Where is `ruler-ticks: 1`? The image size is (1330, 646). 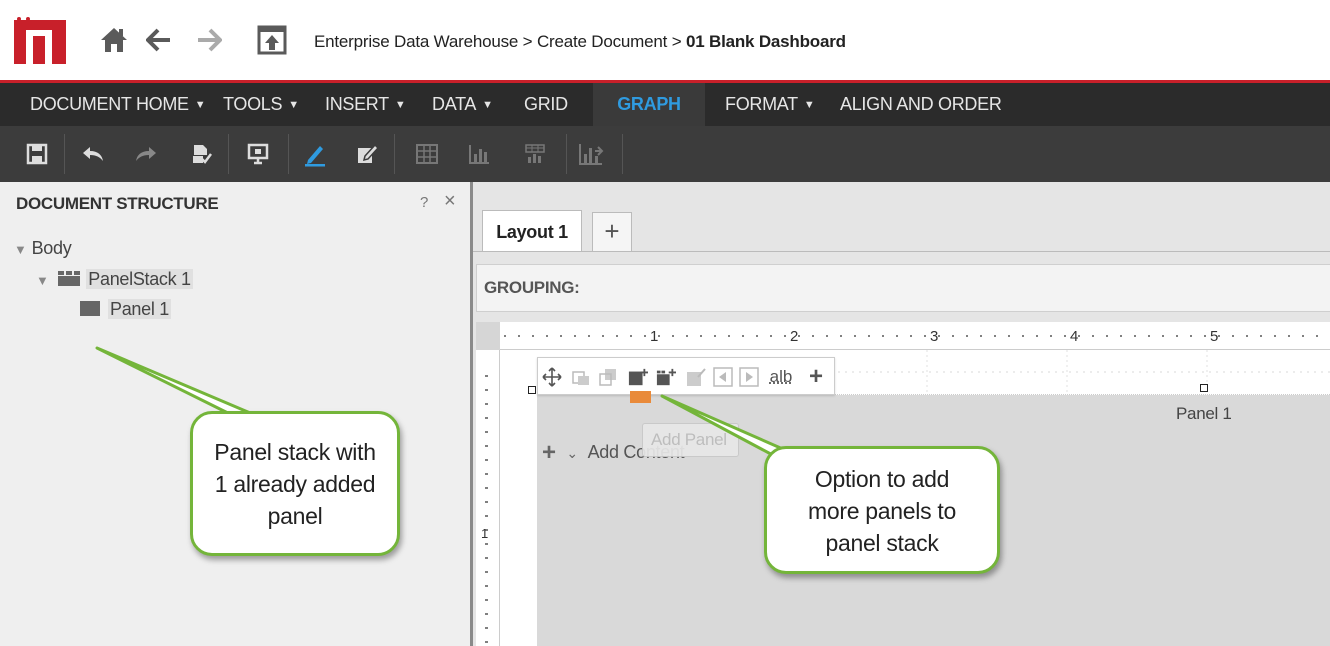
ruler-ticks: 1 is located at coordinates (484, 509).